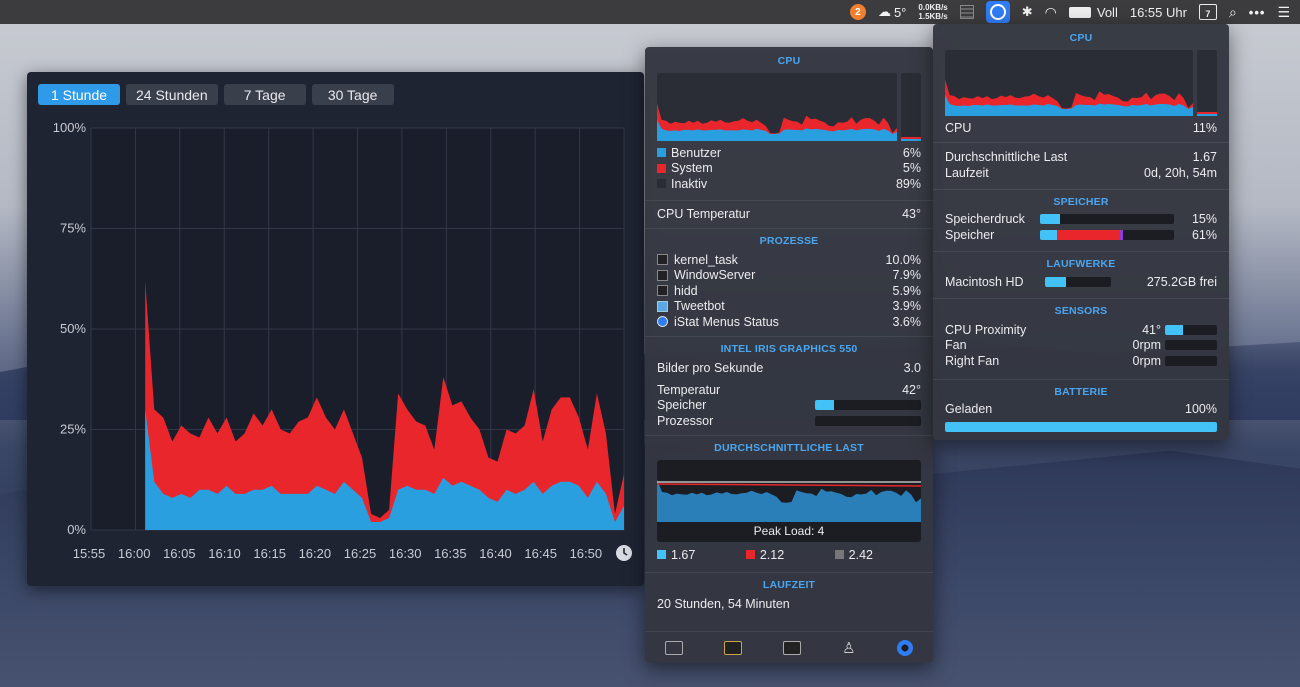 Image resolution: width=1300 pixels, height=687 pixels. I want to click on x-tick-label: 16:10, so click(224, 553).